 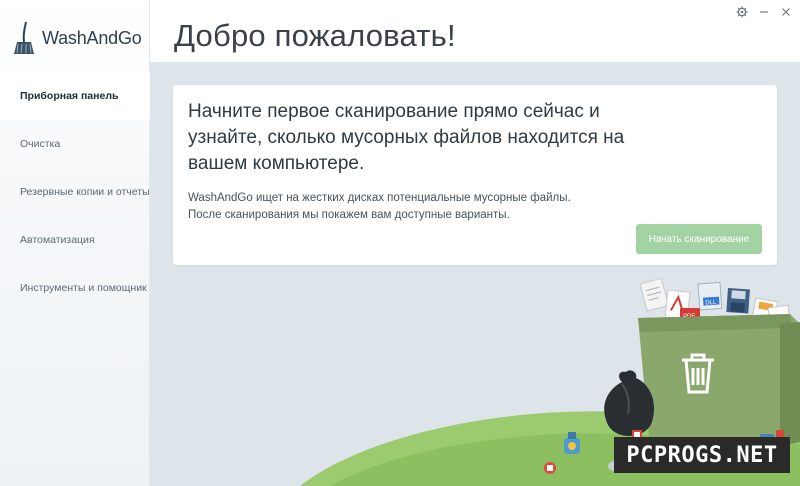 I want to click on sidebar-item-label: Приборная панель, so click(x=69, y=96).